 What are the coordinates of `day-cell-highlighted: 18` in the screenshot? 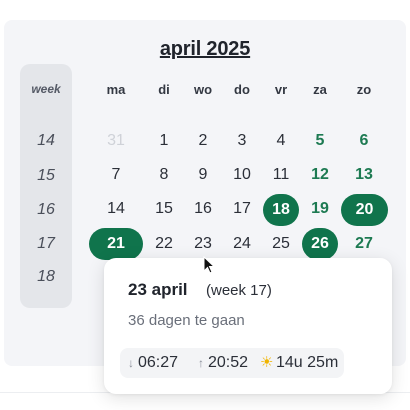 It's located at (281, 210).